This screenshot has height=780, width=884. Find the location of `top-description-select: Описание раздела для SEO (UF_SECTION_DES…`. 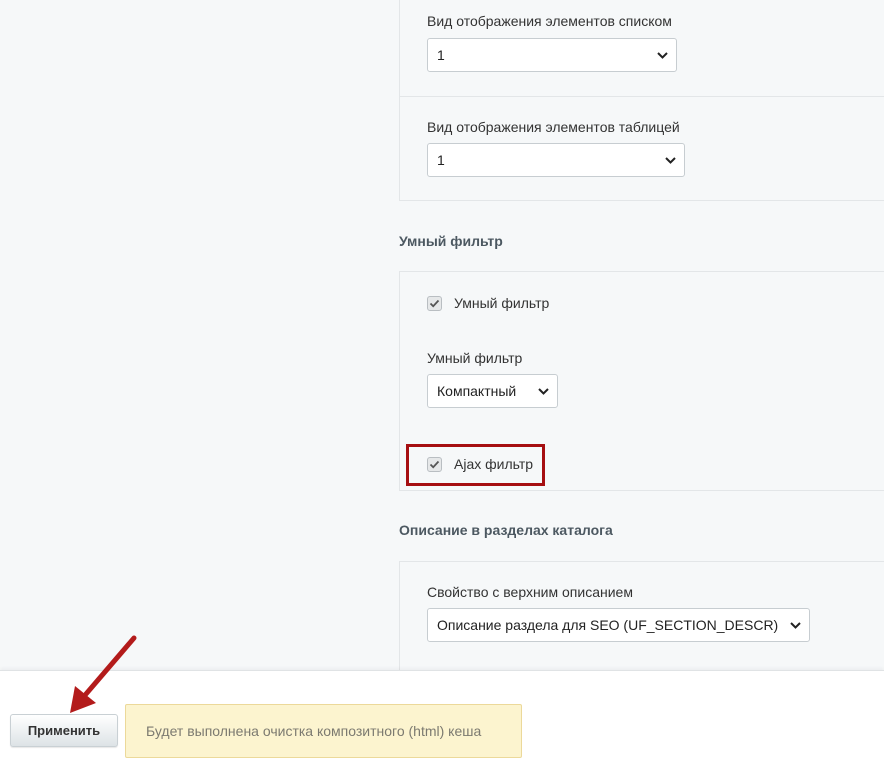

top-description-select: Описание раздела для SEO (UF_SECTION_DES… is located at coordinates (618, 625).